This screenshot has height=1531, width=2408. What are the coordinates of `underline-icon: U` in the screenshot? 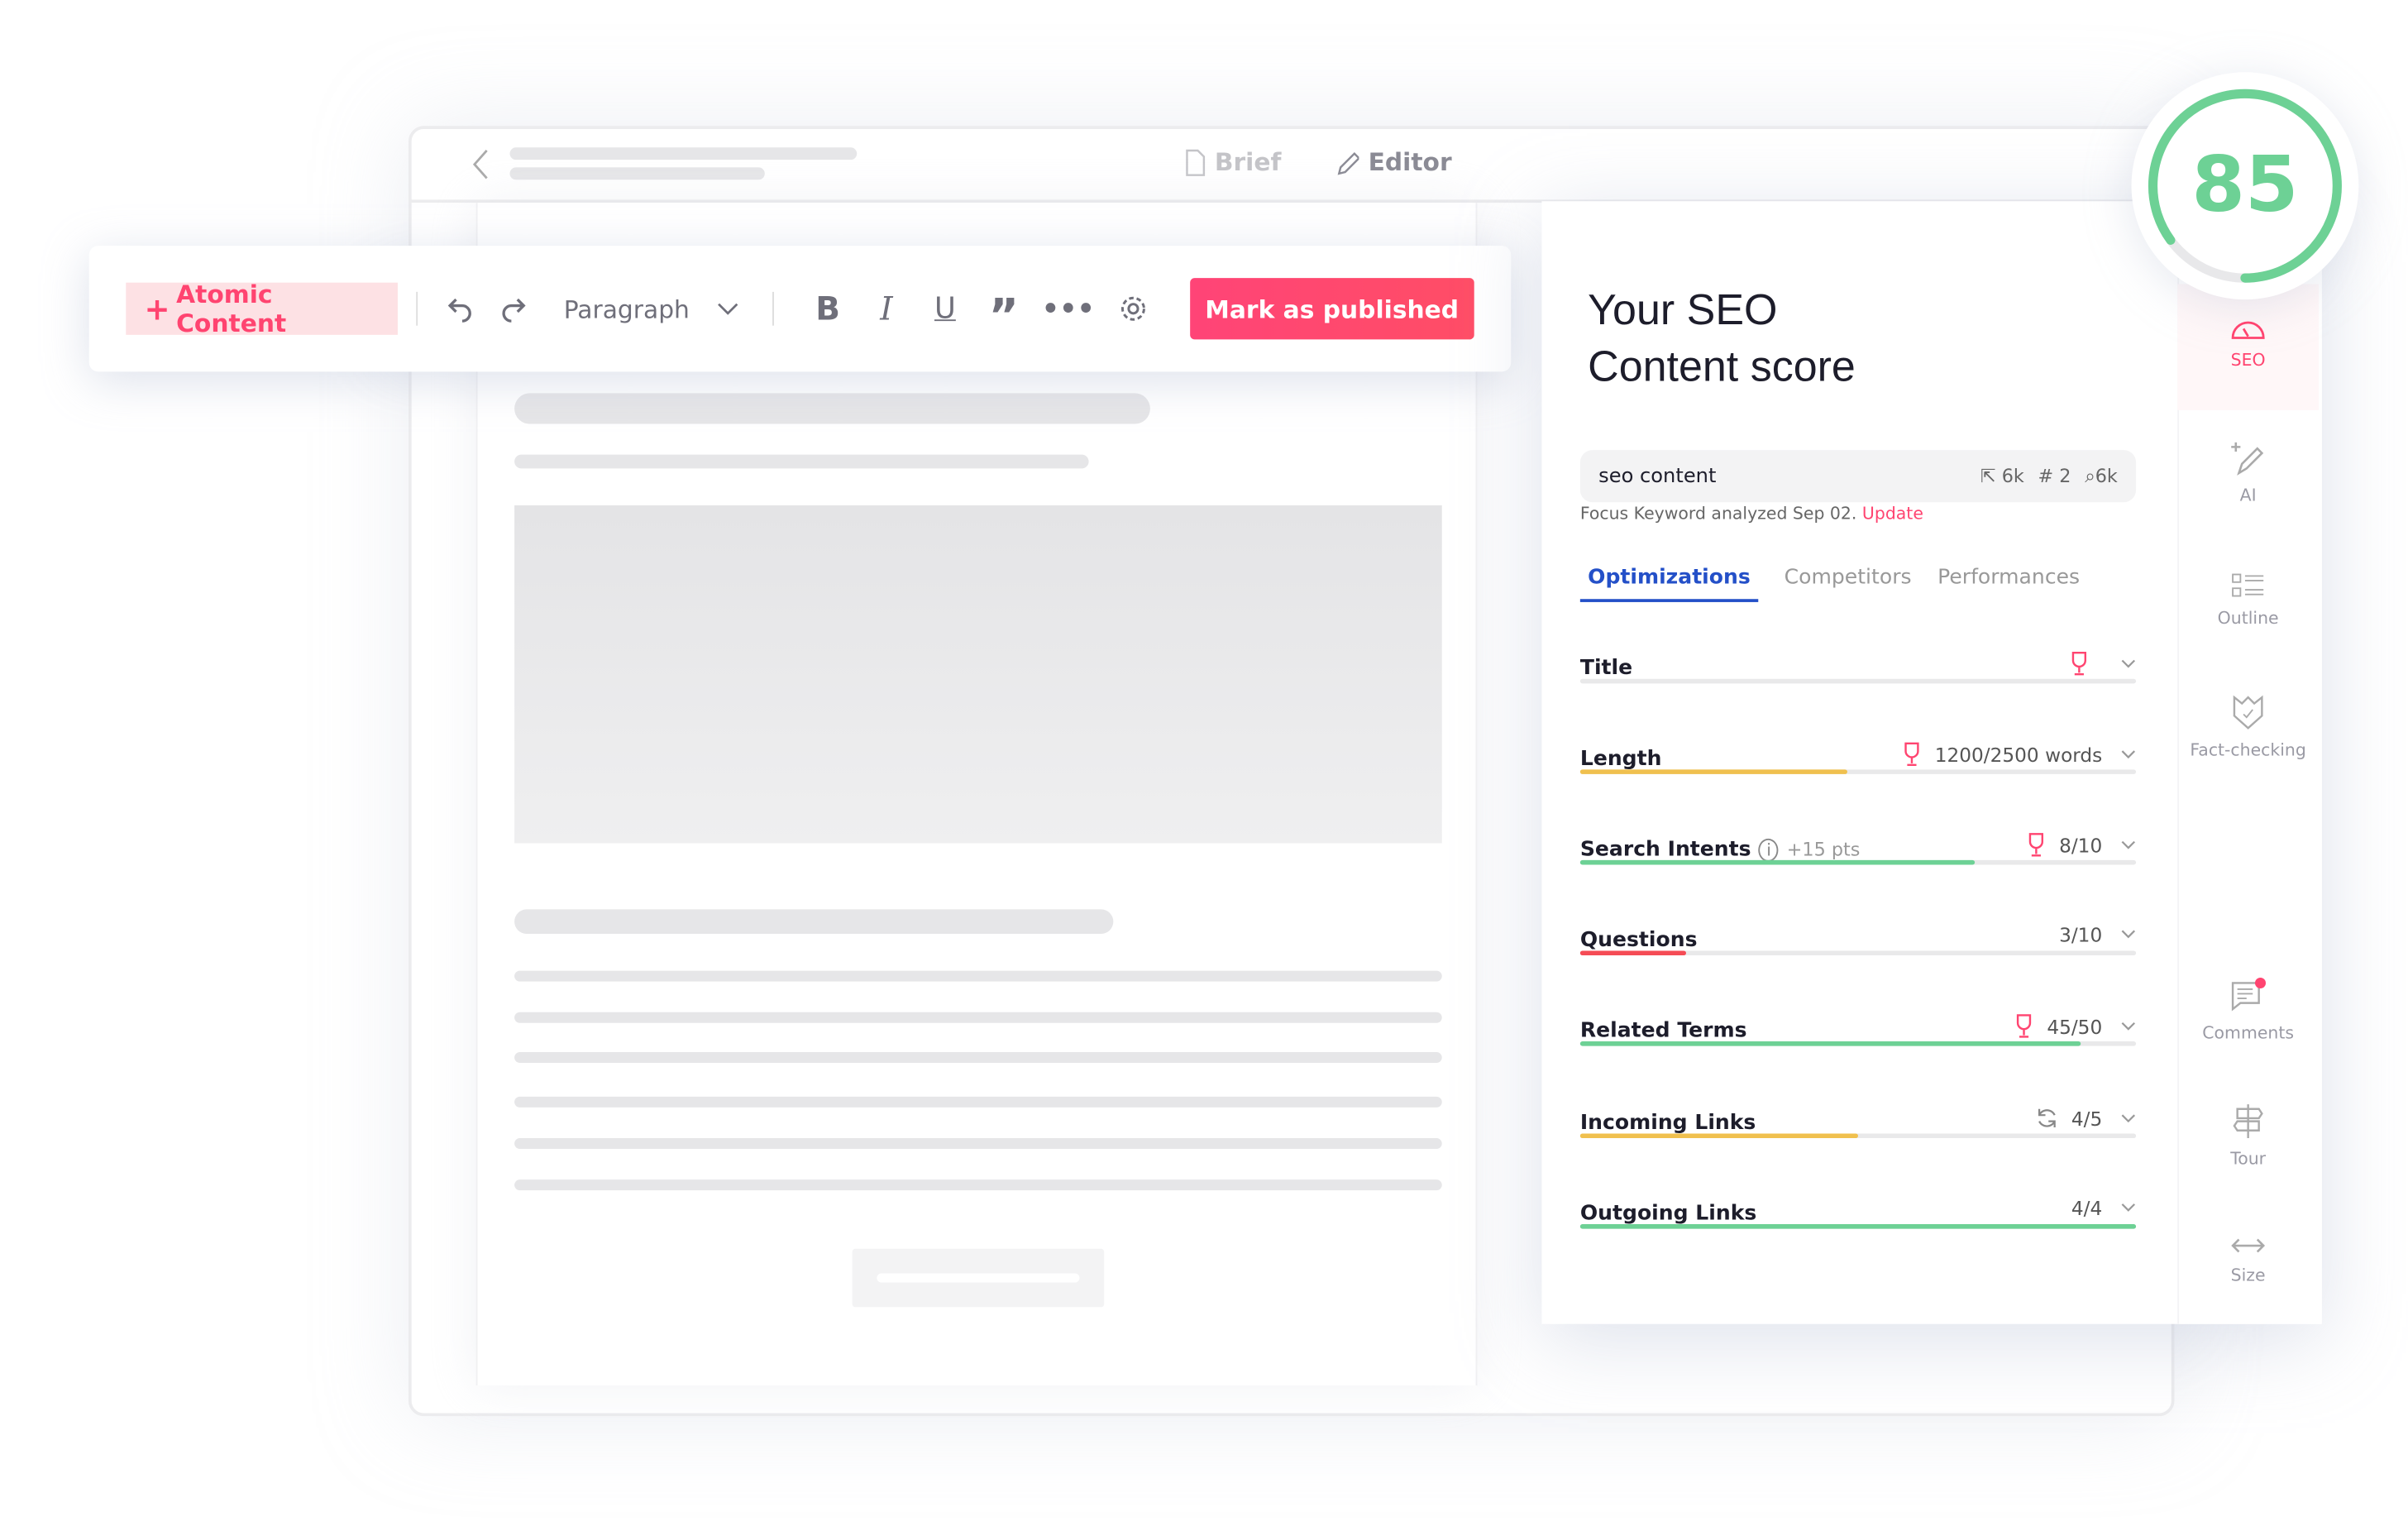 It's located at (945, 308).